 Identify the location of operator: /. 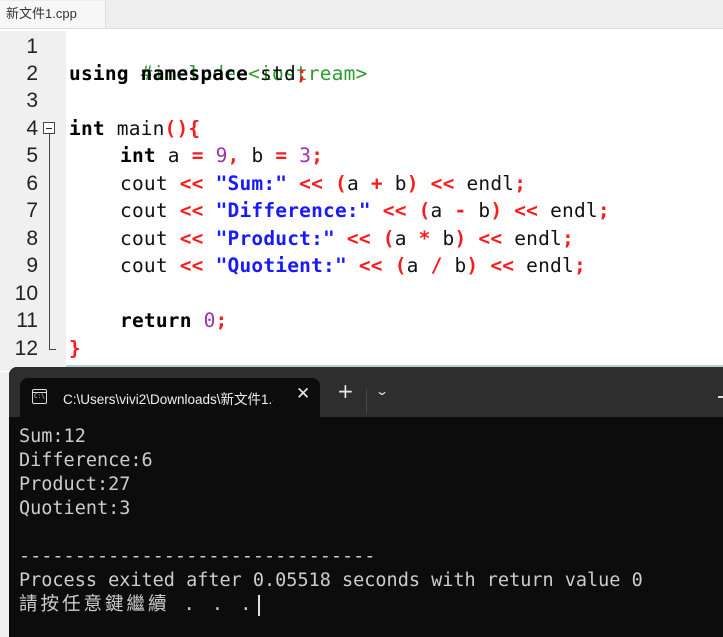
(436, 265).